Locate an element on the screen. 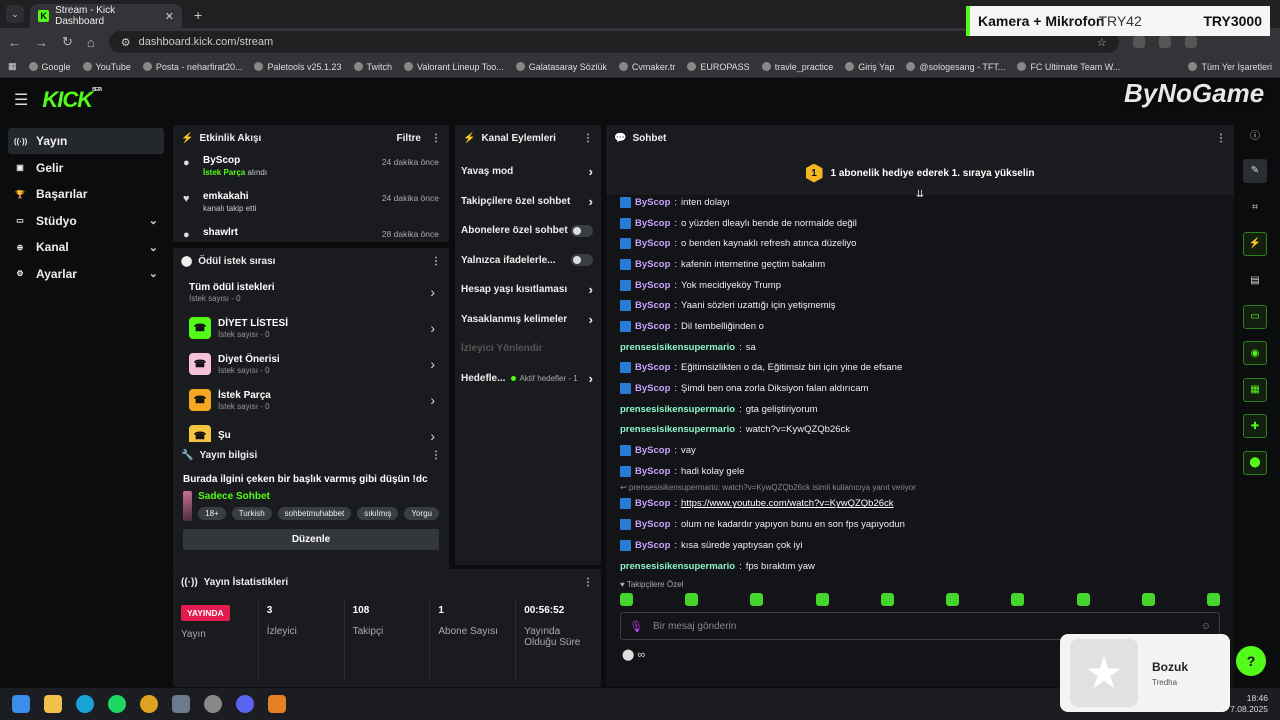 The width and height of the screenshot is (1280, 720). bookmark-link: Google is located at coordinates (49, 67).